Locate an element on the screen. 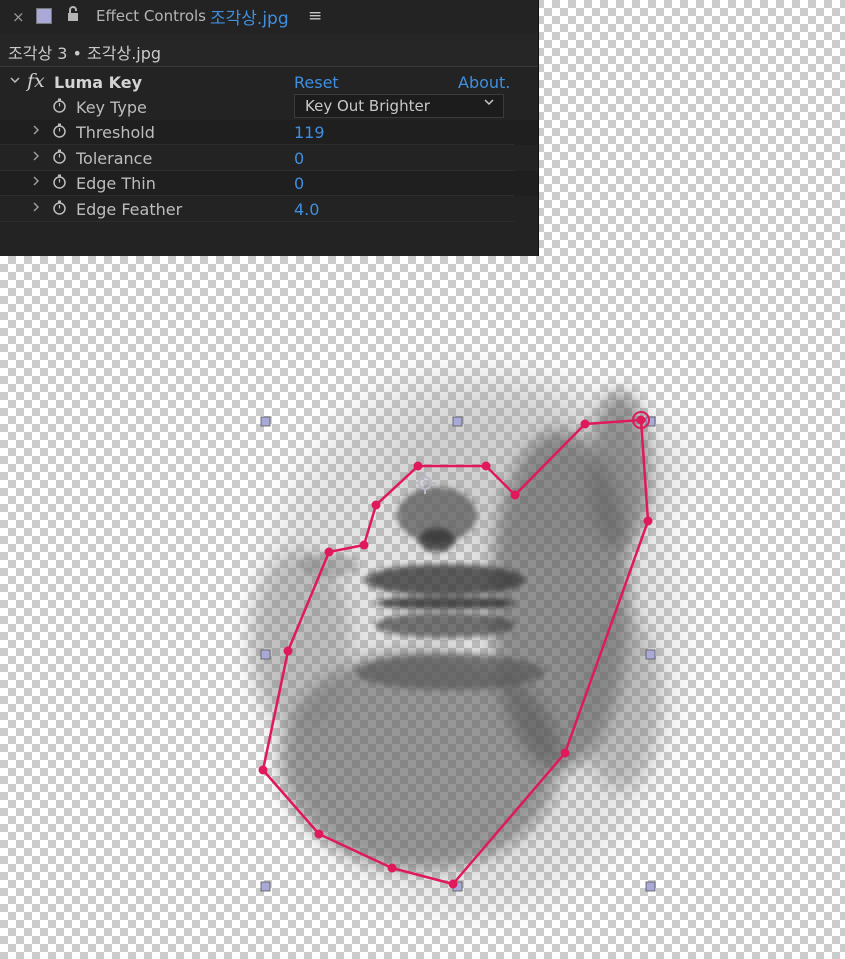 Image resolution: width=845 pixels, height=959 pixels. key-type-value: Key Out Brighter is located at coordinates (367, 106).